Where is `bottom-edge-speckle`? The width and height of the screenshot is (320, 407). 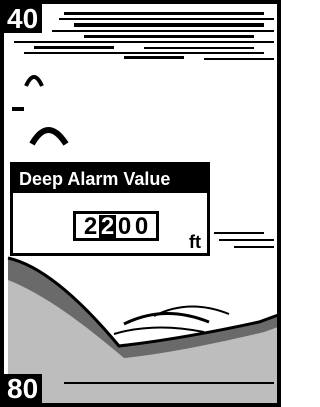 bottom-edge-speckle is located at coordinates (169, 383).